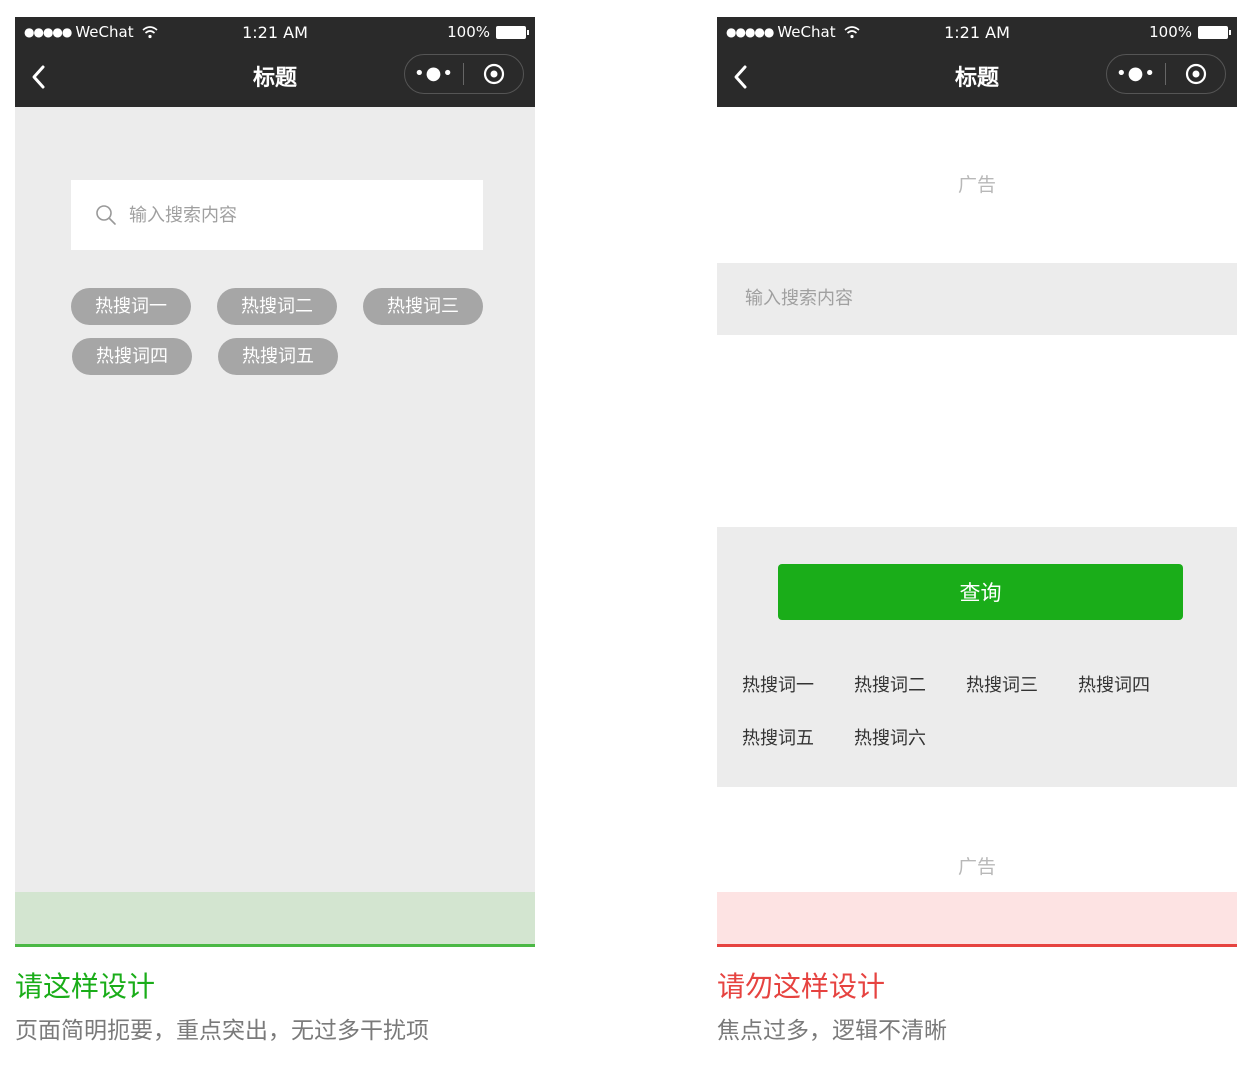 The width and height of the screenshot is (1259, 1065). I want to click on bad-caption-title: 请勿这样设计, so click(801, 986).